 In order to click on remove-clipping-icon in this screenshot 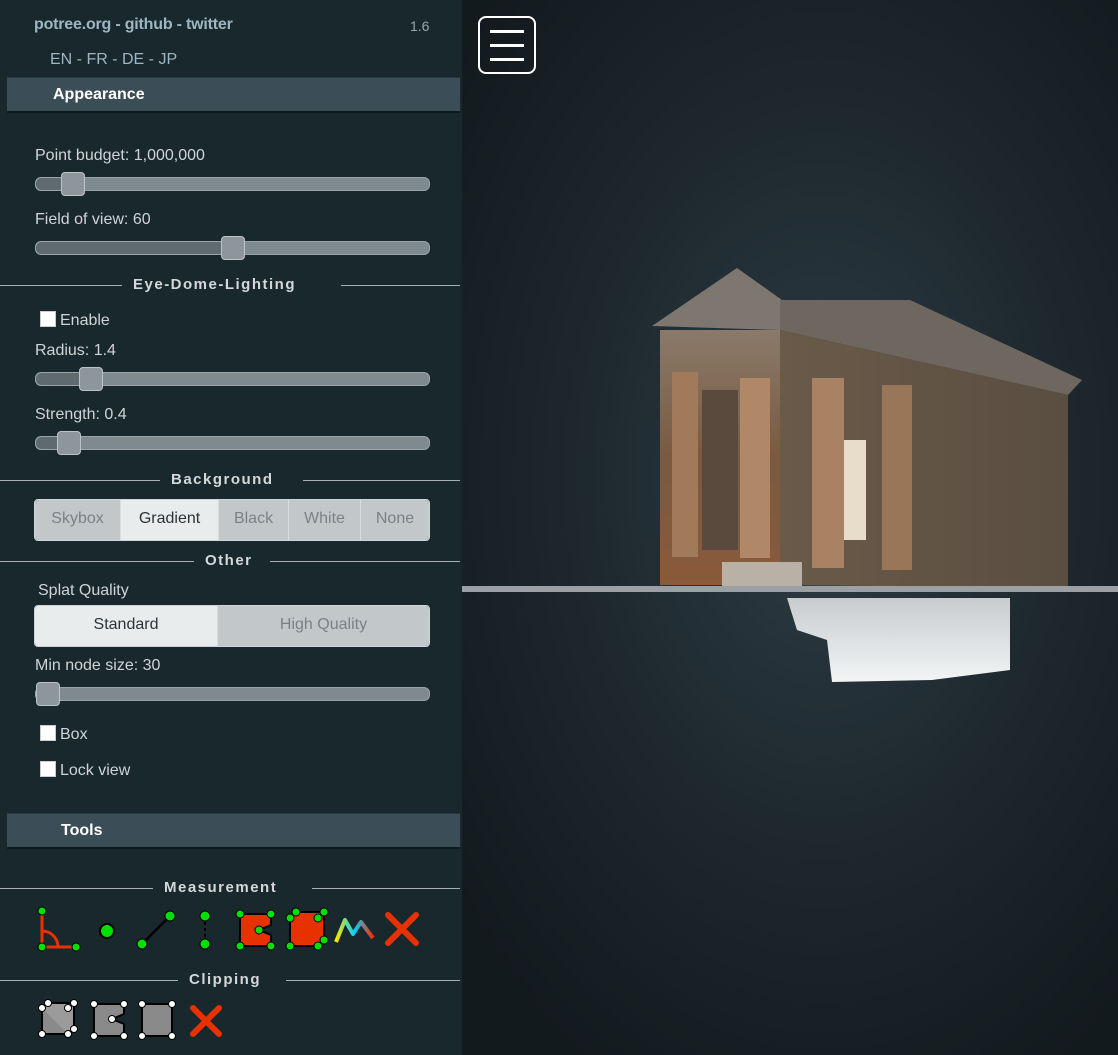, I will do `click(206, 1021)`.